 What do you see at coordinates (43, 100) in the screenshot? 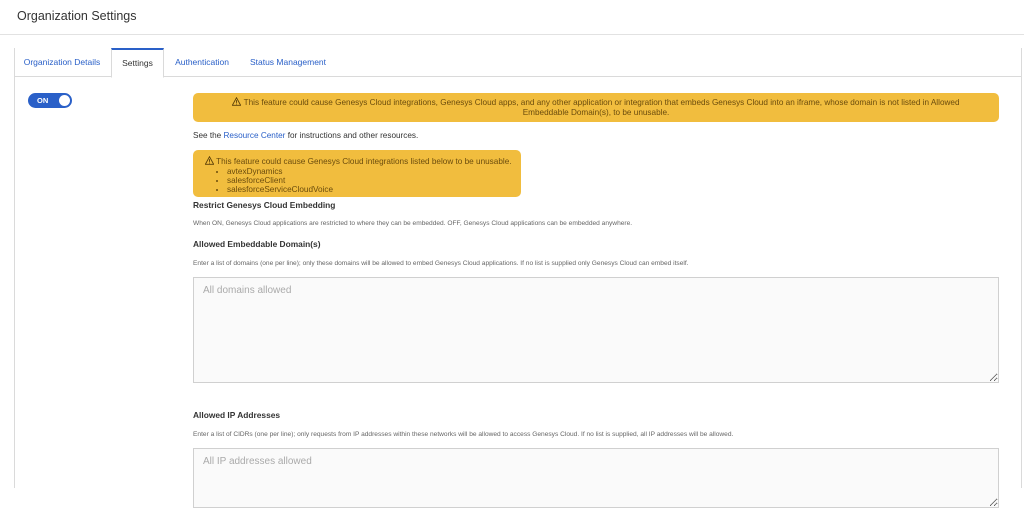
I see `toggle-label: ON` at bounding box center [43, 100].